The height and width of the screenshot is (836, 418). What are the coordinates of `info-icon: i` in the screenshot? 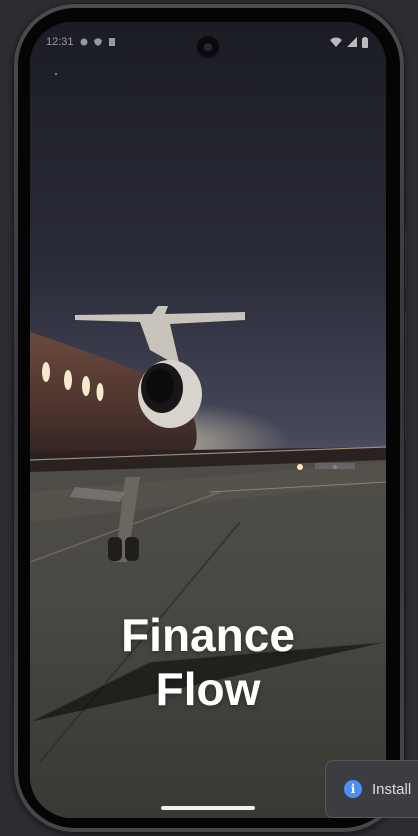 It's located at (353, 789).